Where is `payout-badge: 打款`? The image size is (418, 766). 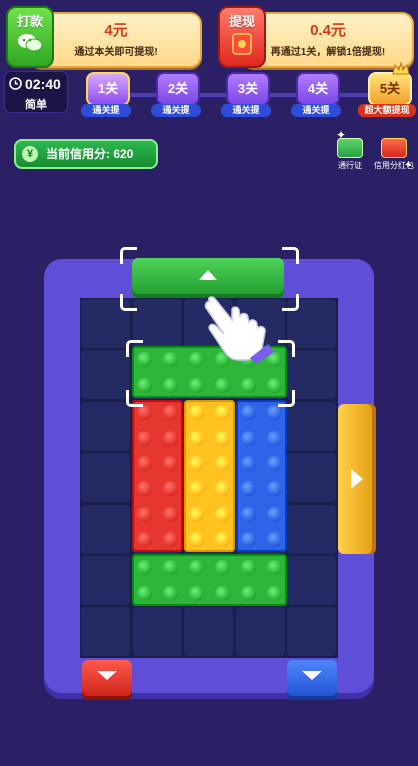 payout-badge: 打款 is located at coordinates (30, 37).